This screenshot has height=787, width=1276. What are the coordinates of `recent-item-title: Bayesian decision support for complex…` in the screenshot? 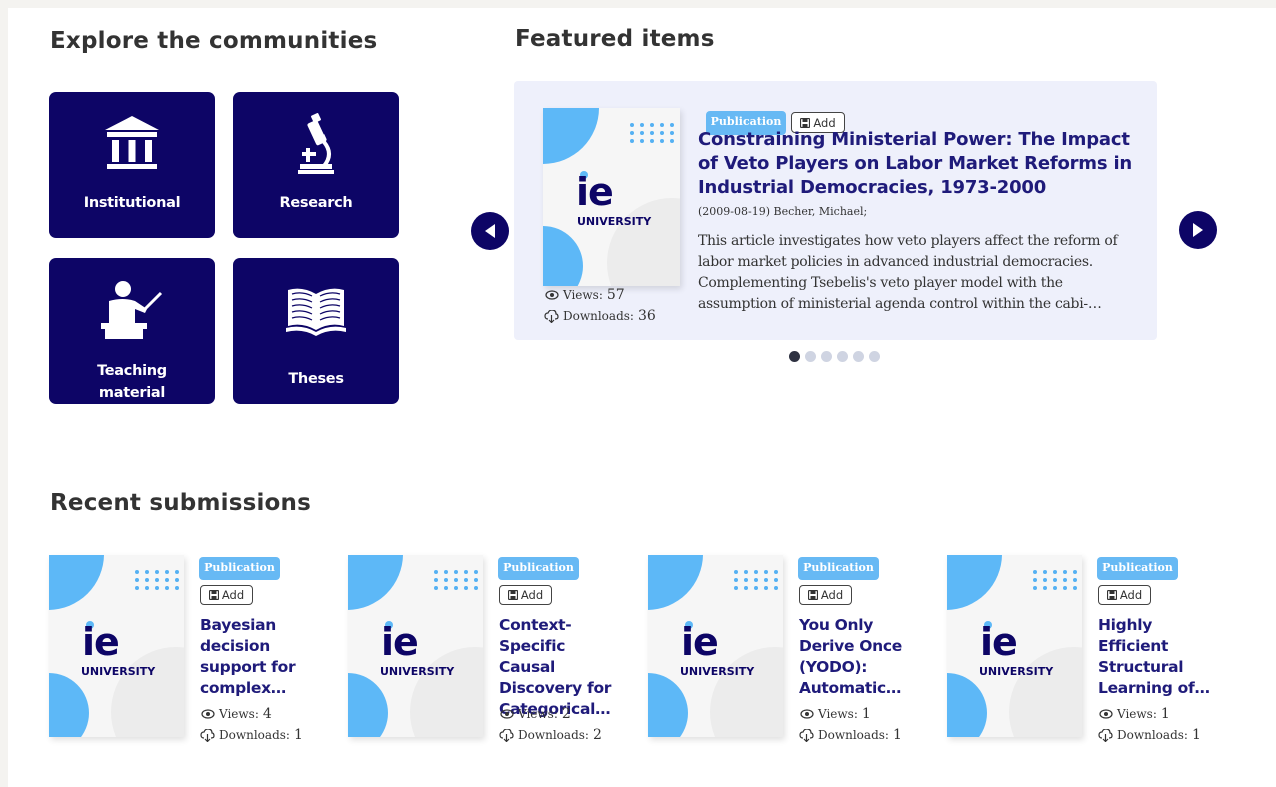 It's located at (262, 657).